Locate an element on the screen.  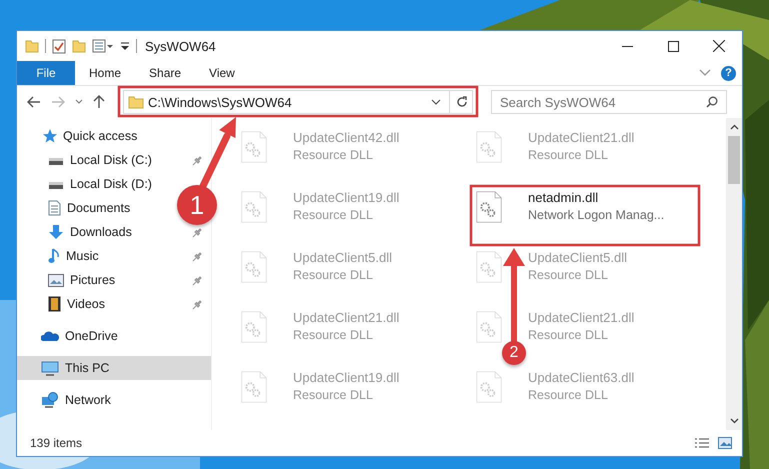
nav-item: This PC is located at coordinates (114, 368).